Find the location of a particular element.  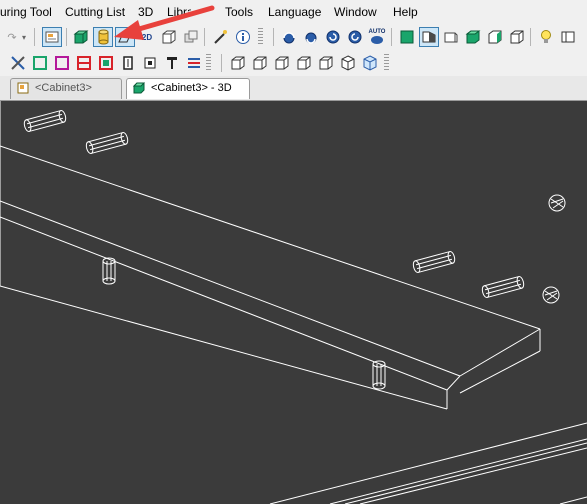

light-bulb-icon is located at coordinates (546, 36).